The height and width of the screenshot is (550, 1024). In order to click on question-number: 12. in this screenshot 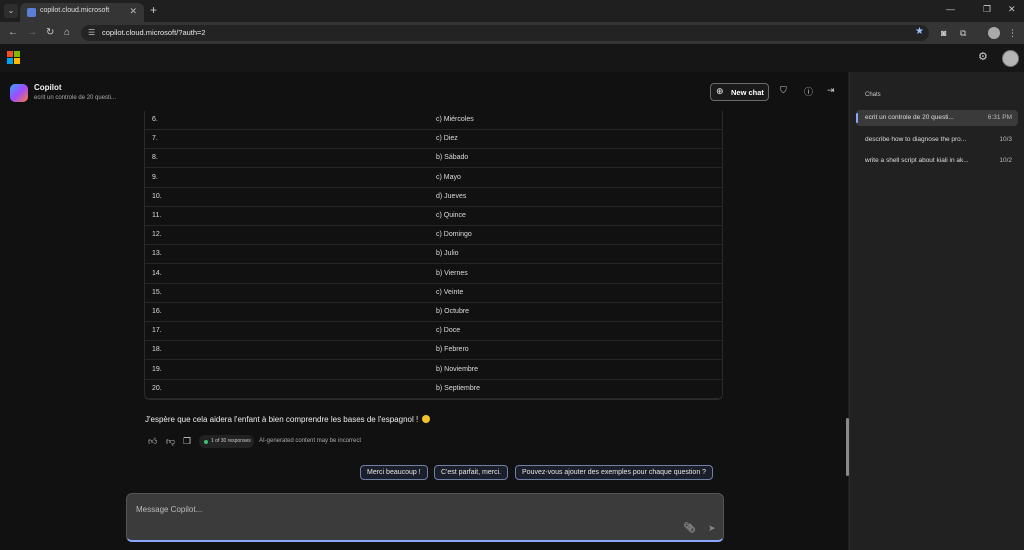, I will do `click(157, 235)`.